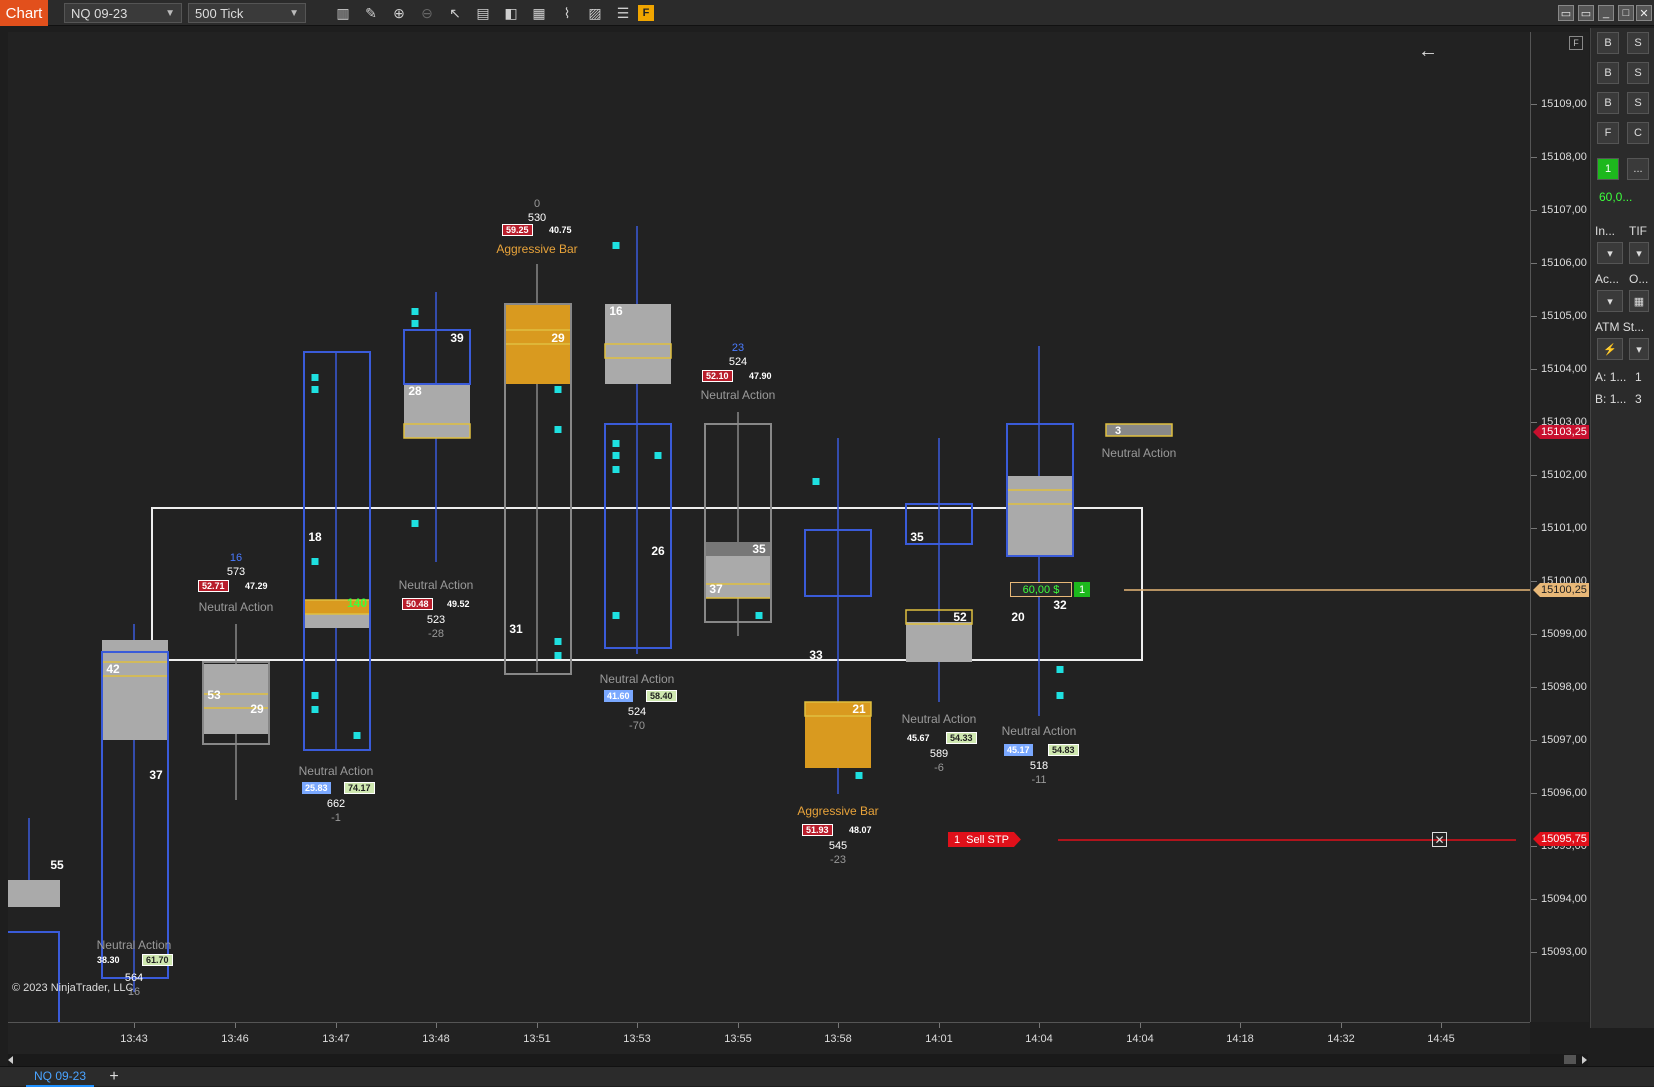 The width and height of the screenshot is (1654, 1087). Describe the element at coordinates (987, 839) in the screenshot. I see `stop-order-label: Sell STP` at that location.